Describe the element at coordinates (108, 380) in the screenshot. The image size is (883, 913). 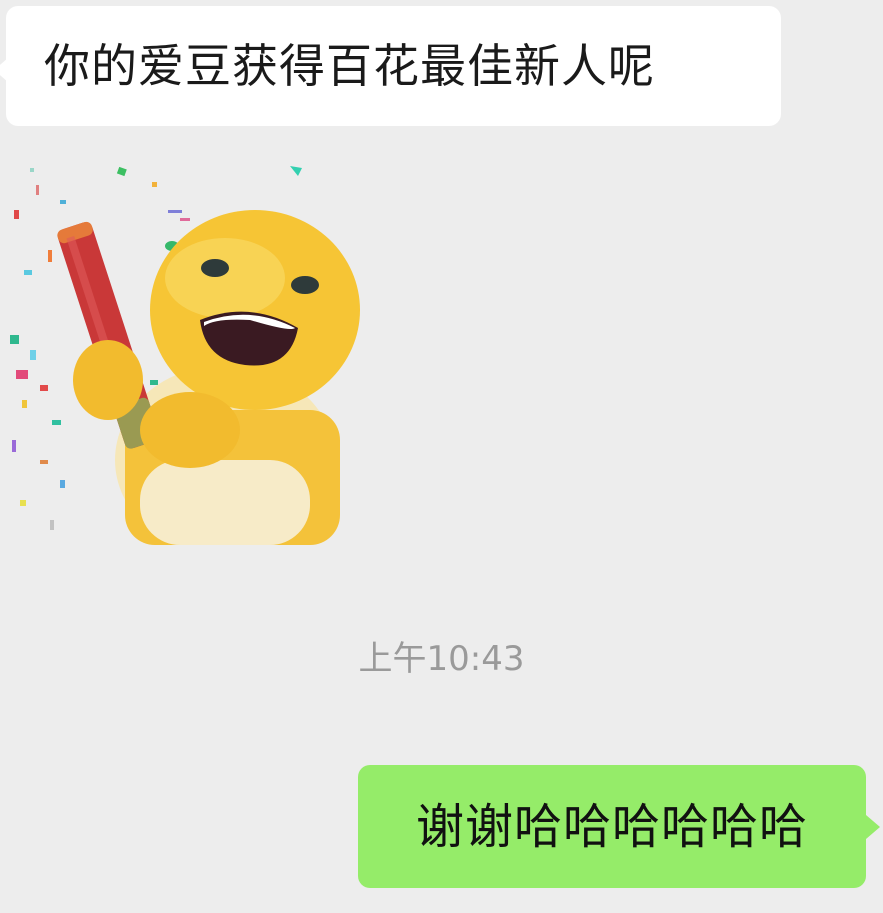
I see `left-hand` at that location.